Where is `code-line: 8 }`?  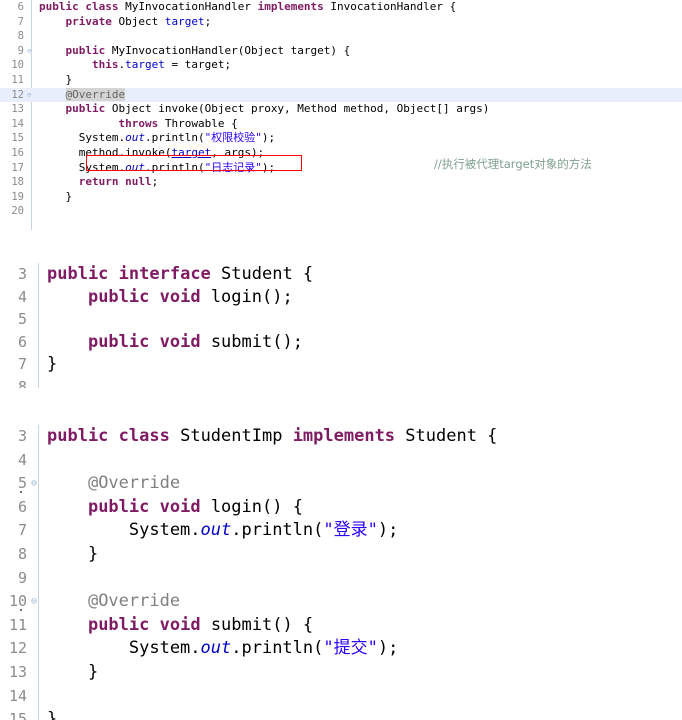
code-line: 8 } is located at coordinates (341, 555).